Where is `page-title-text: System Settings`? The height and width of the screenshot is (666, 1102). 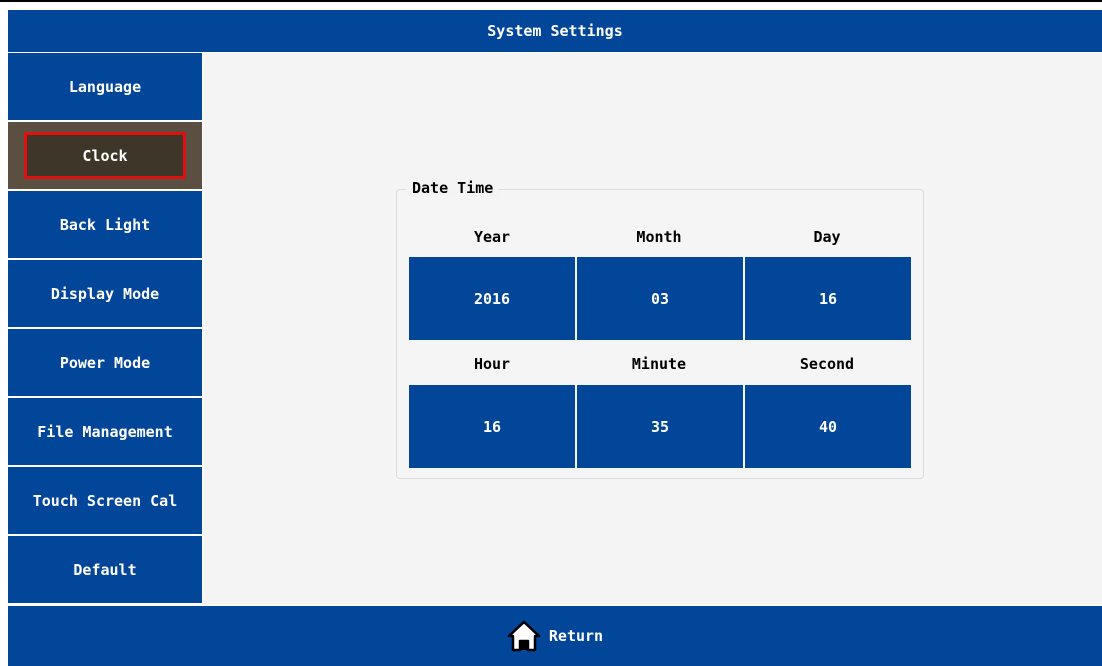 page-title-text: System Settings is located at coordinates (555, 31).